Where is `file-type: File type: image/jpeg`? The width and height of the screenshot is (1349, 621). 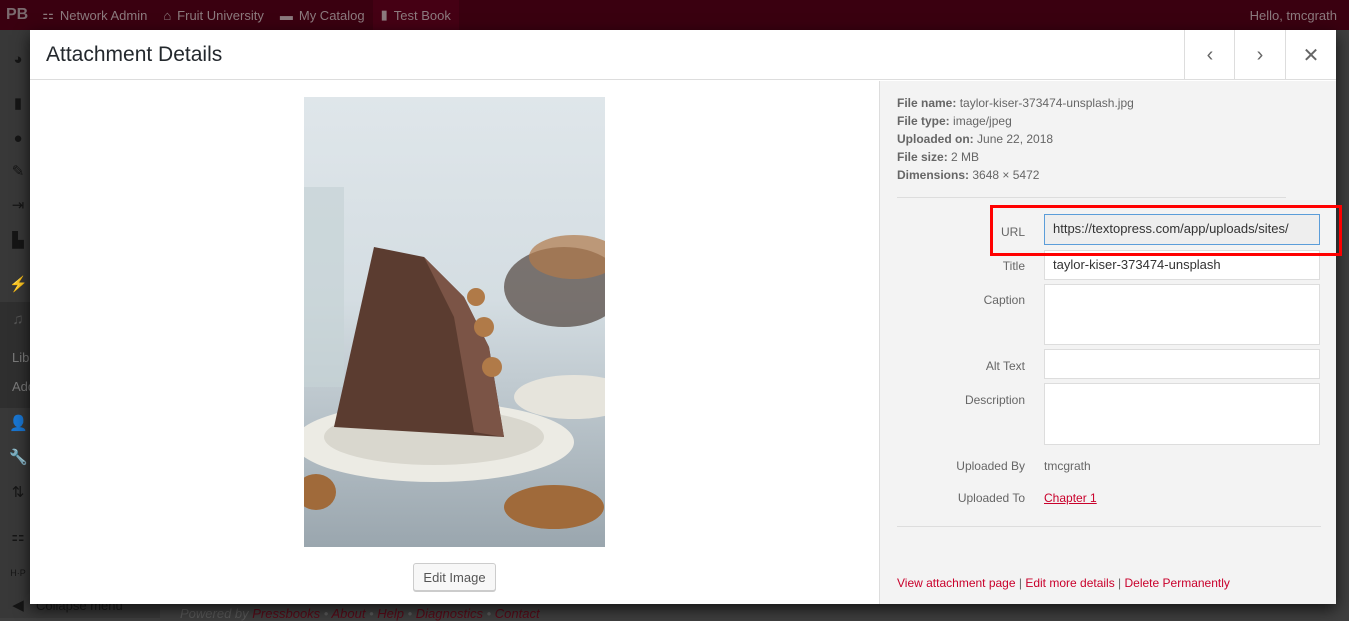 file-type: File type: image/jpeg is located at coordinates (954, 121).